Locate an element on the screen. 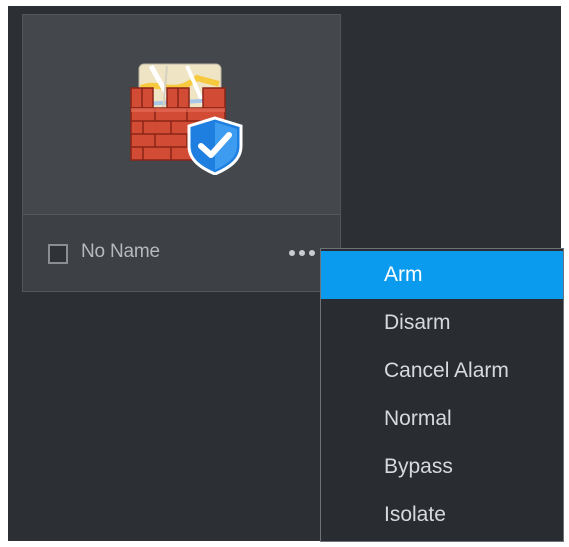  menu-item-disarm: Disarm is located at coordinates (442, 323).